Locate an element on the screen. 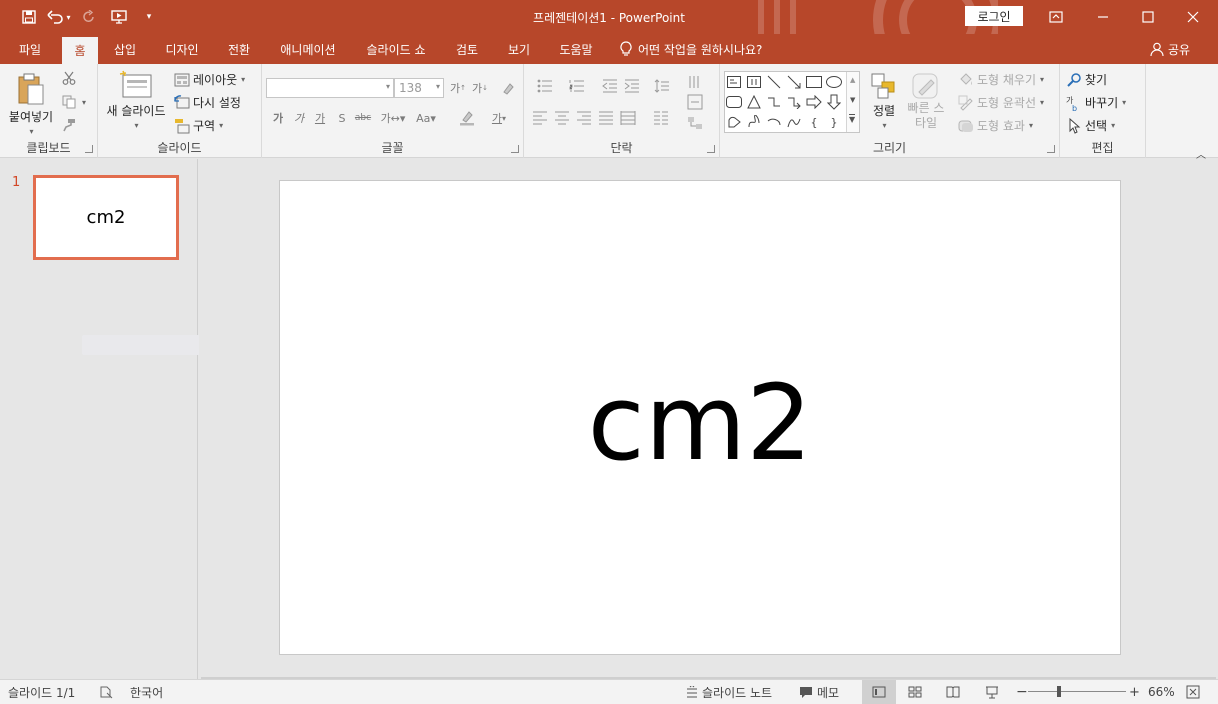 The width and height of the screenshot is (1218, 704). shape-outline-button: 도형 윤곽선 ▾ is located at coordinates (1001, 102).